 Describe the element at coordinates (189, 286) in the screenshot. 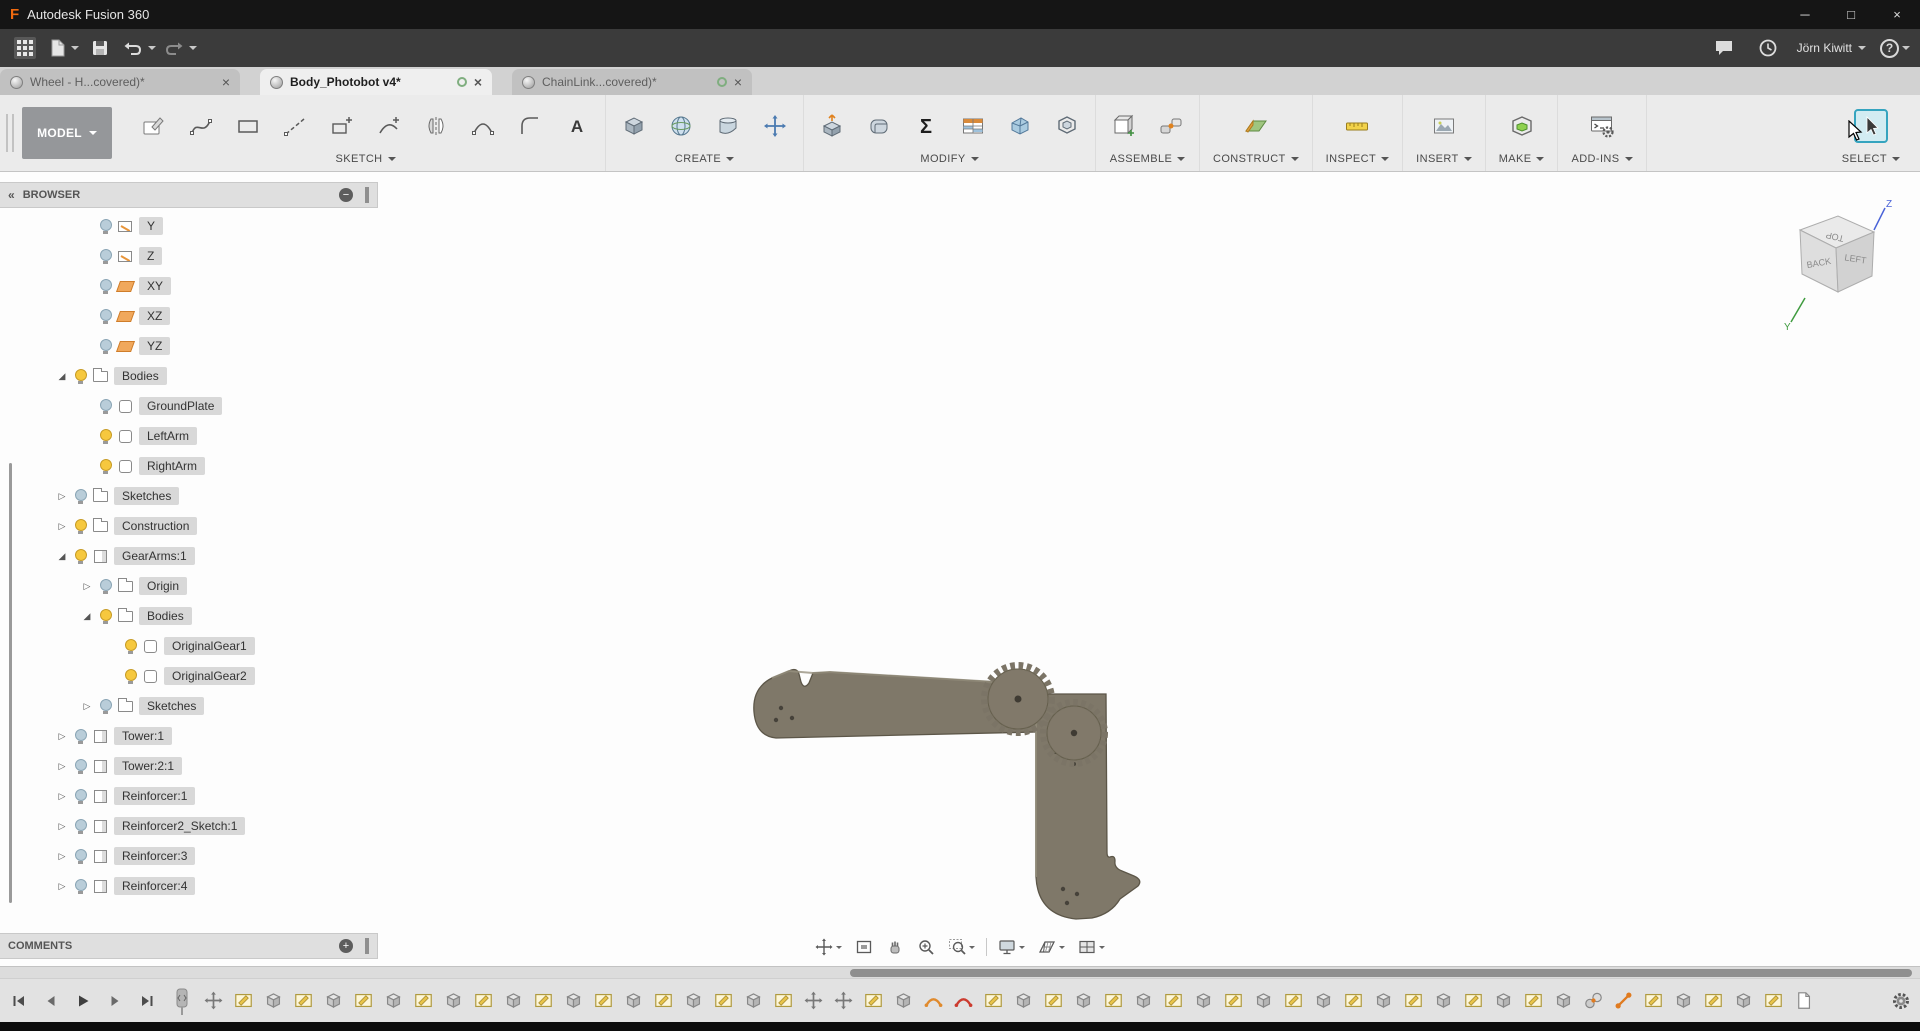

I see `browser-item-xy: XY` at that location.